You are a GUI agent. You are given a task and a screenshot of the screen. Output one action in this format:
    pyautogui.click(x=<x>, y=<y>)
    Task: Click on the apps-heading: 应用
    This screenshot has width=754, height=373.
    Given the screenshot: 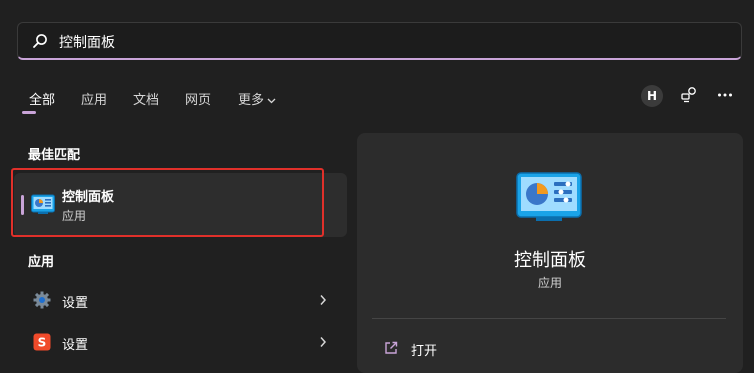 What is the action you would take?
    pyautogui.click(x=41, y=262)
    